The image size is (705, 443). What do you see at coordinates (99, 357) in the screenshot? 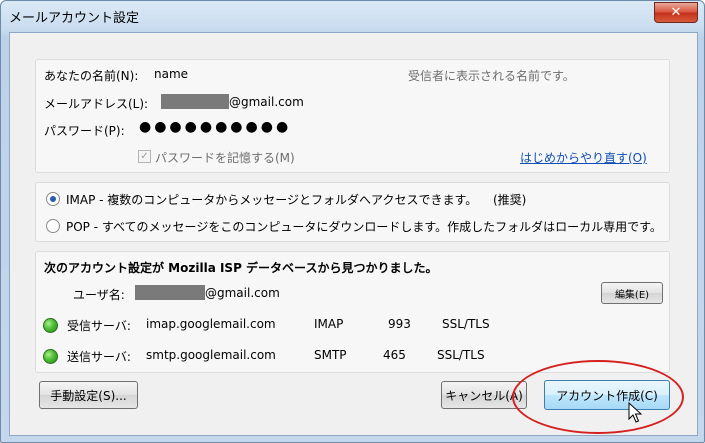
I see `outgoing-label: 送信サーバ:` at bounding box center [99, 357].